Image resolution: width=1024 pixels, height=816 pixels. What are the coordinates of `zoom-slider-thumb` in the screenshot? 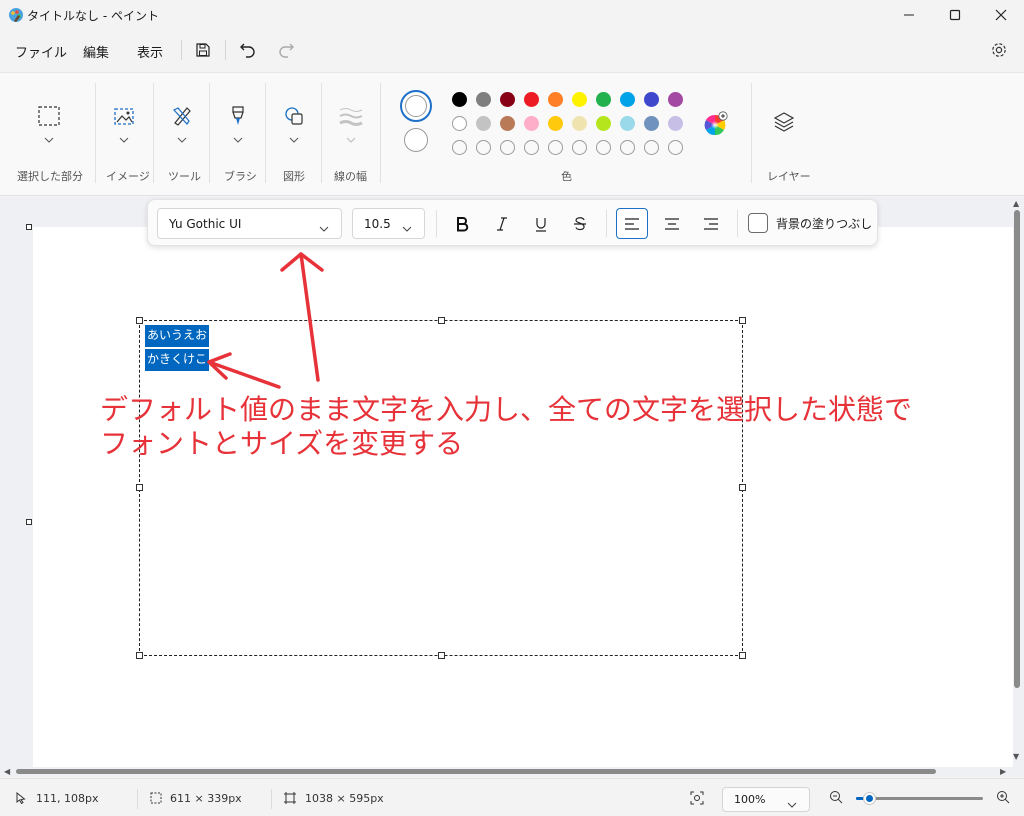 It's located at (869, 798).